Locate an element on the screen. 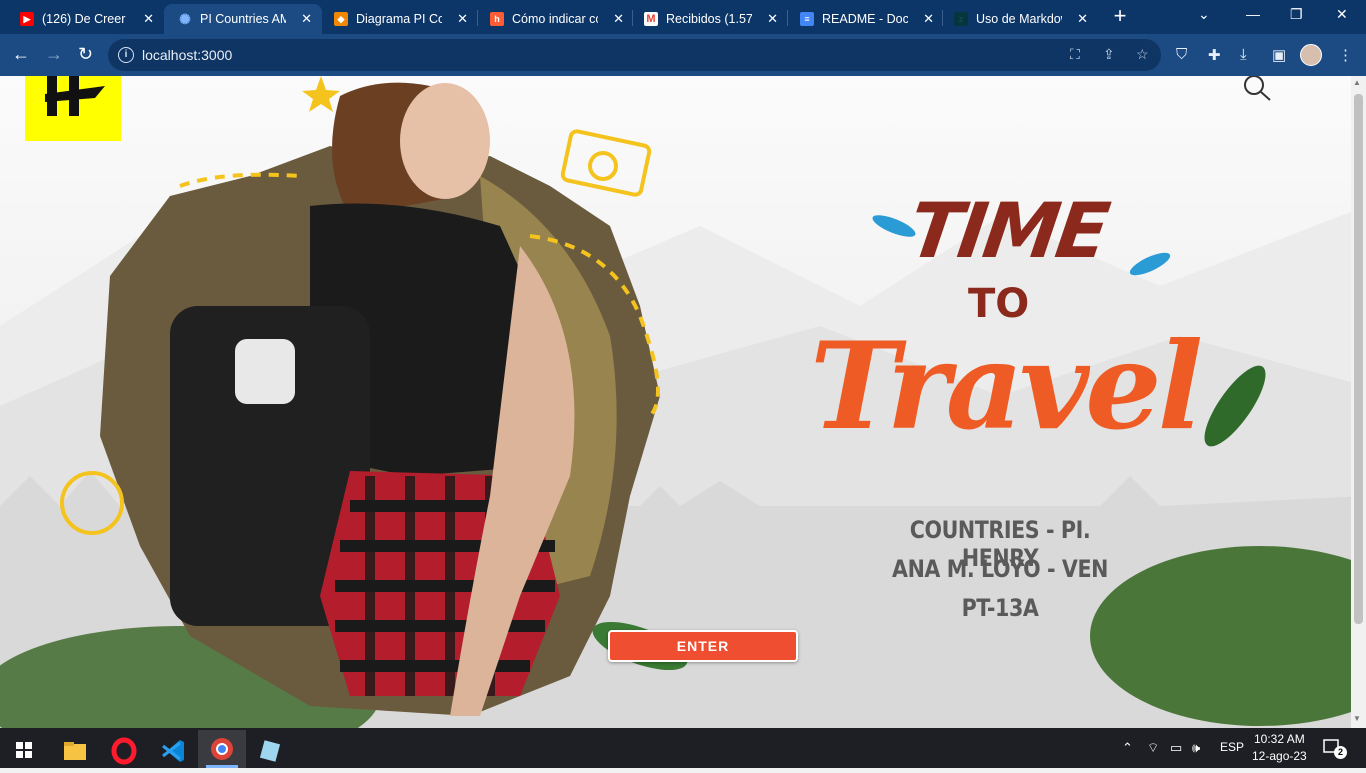 The width and height of the screenshot is (1366, 773). translate-icon: ⛶ is located at coordinates (1075, 54).